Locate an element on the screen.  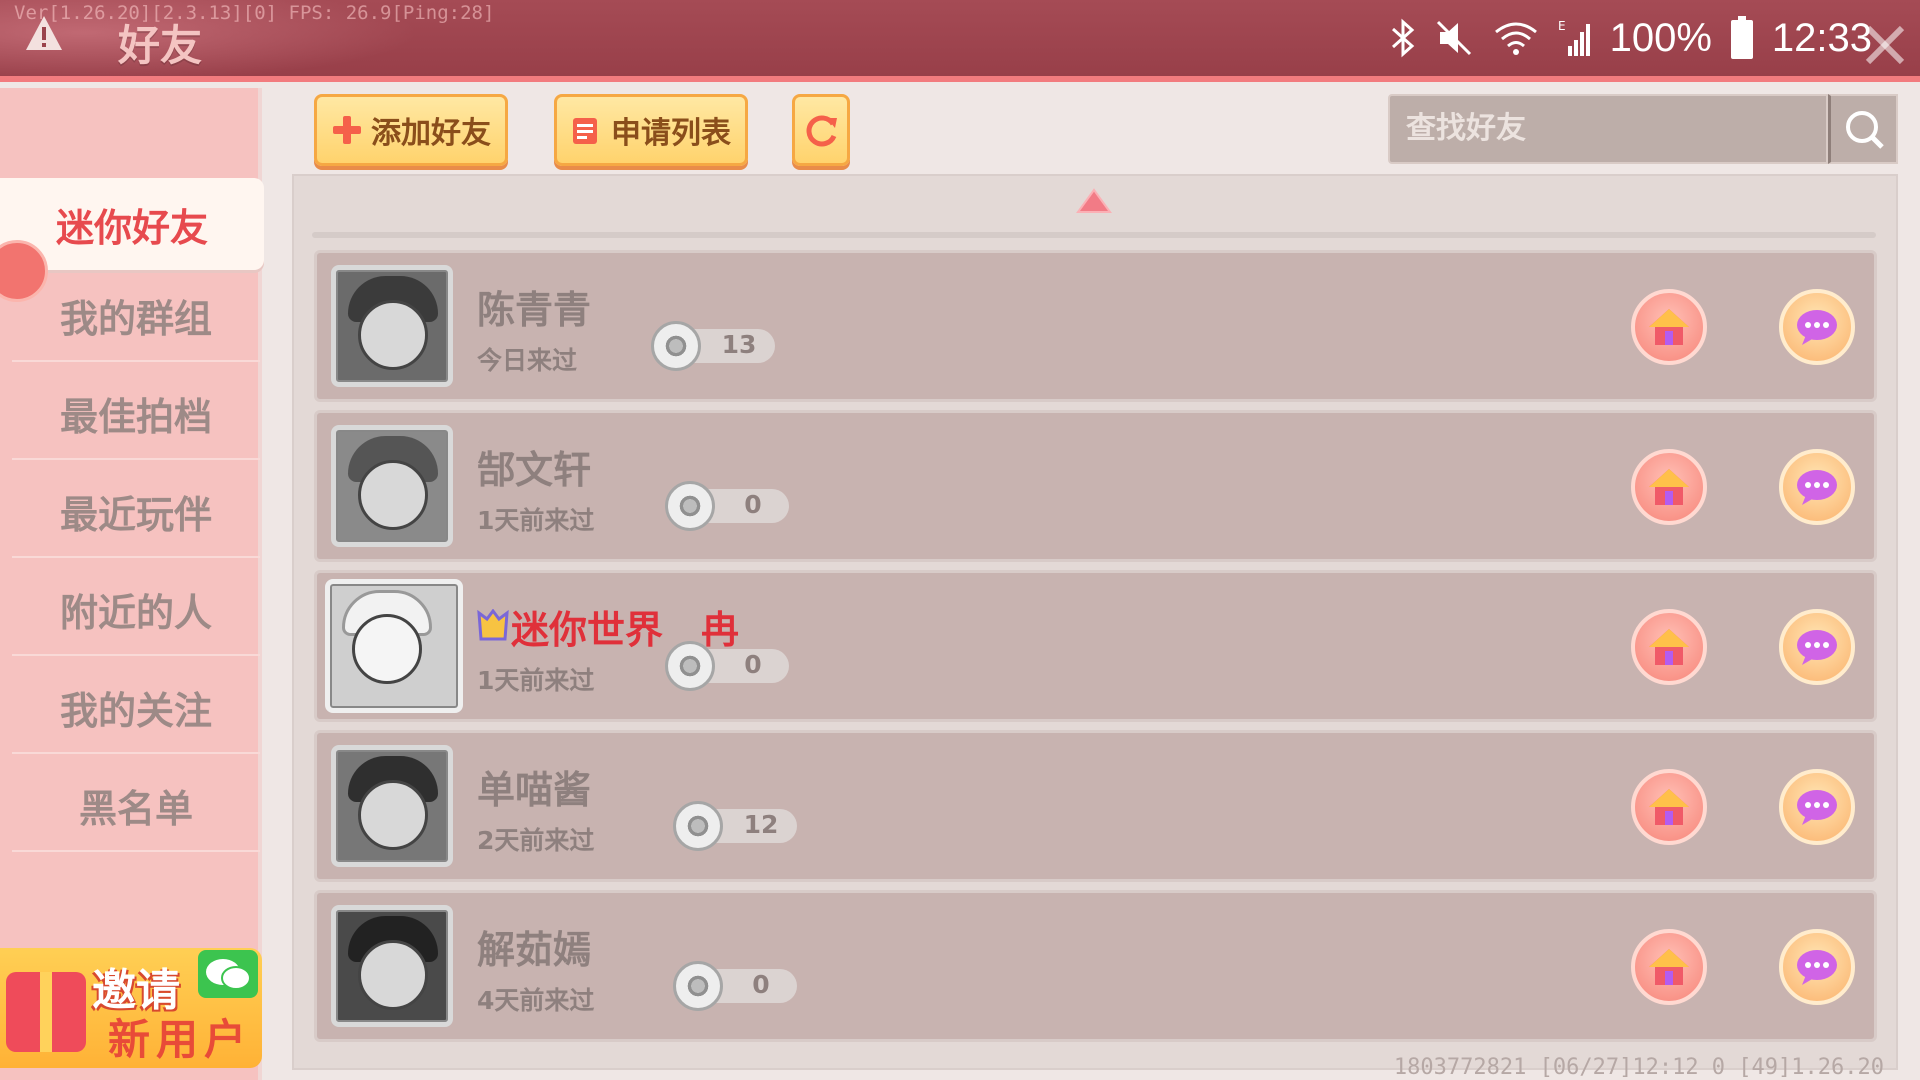
battery-icon is located at coordinates (1741, 37).